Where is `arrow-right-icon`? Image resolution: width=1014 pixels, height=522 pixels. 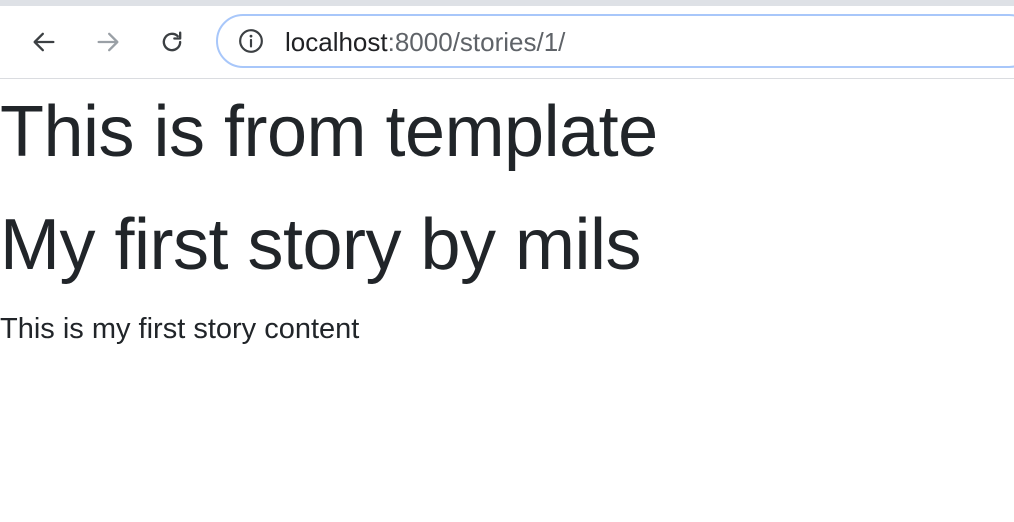 arrow-right-icon is located at coordinates (108, 42).